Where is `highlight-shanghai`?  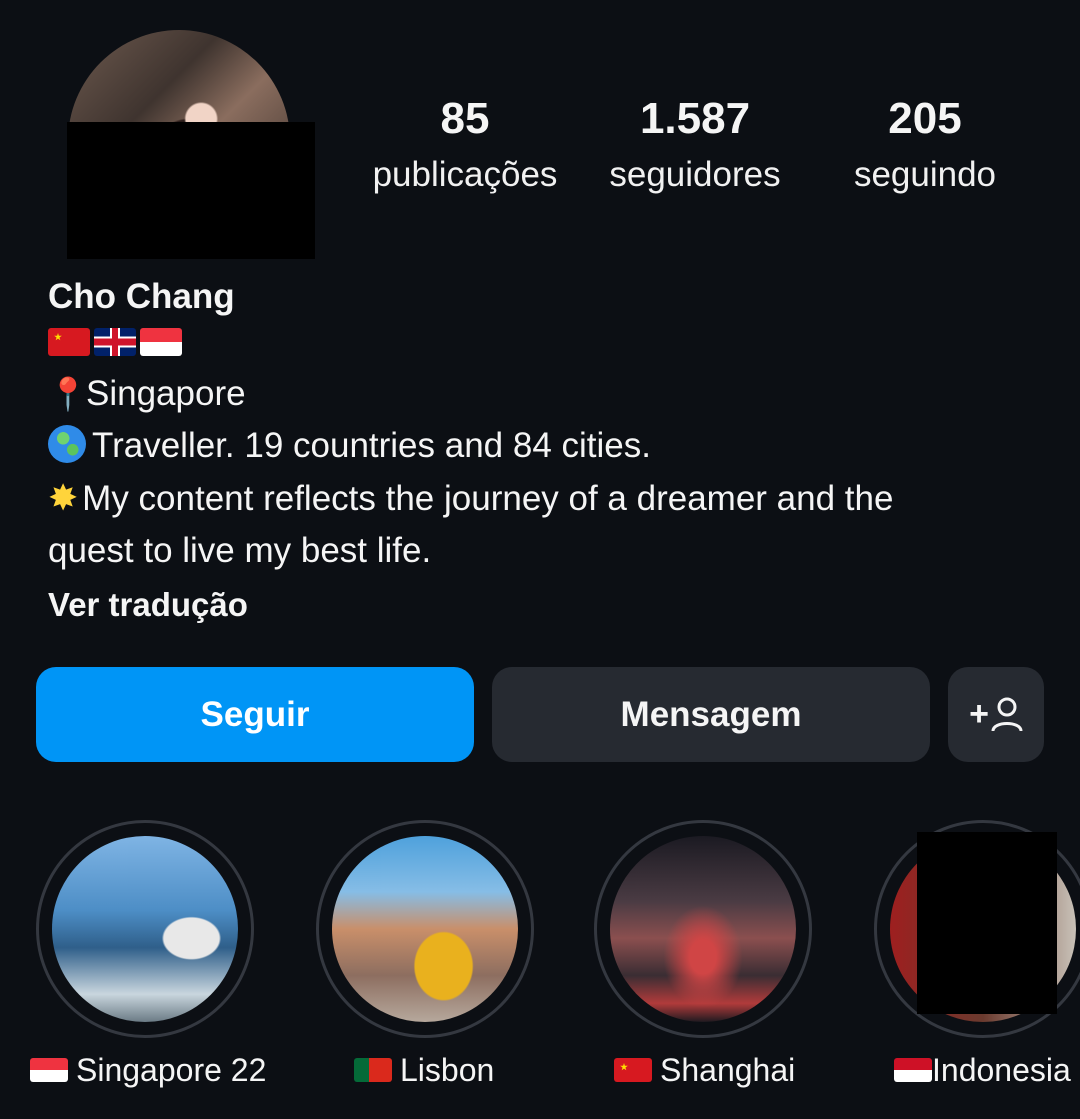
highlight-shanghai is located at coordinates (703, 929).